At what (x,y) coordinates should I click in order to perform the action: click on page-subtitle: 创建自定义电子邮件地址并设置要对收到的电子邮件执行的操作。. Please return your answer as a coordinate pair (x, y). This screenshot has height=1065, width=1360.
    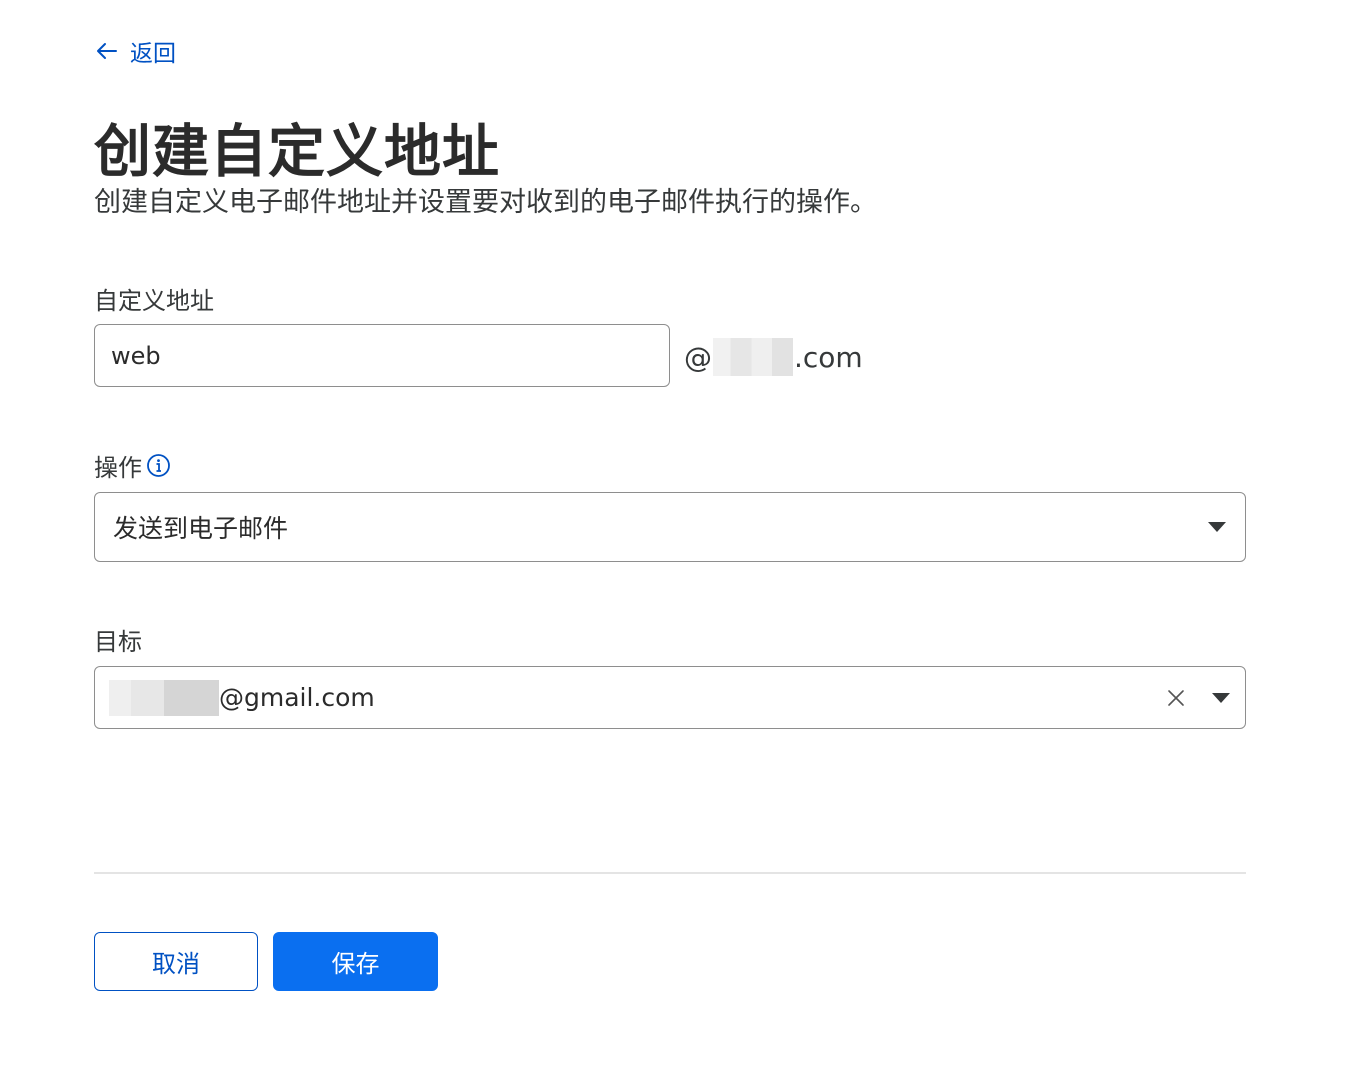
    Looking at the image, I should click on (485, 202).